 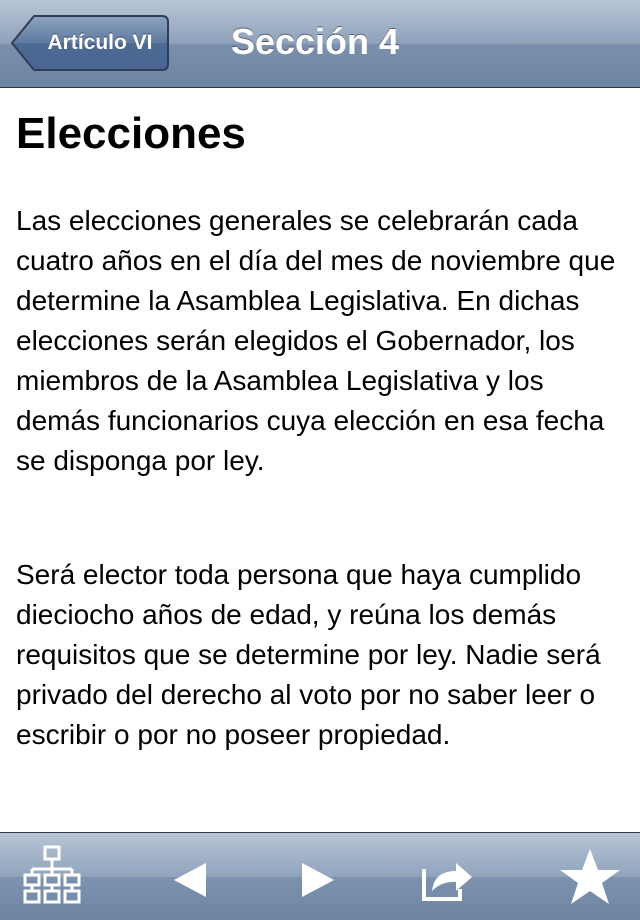 What do you see at coordinates (318, 880) in the screenshot?
I see `next-arrow-icon` at bounding box center [318, 880].